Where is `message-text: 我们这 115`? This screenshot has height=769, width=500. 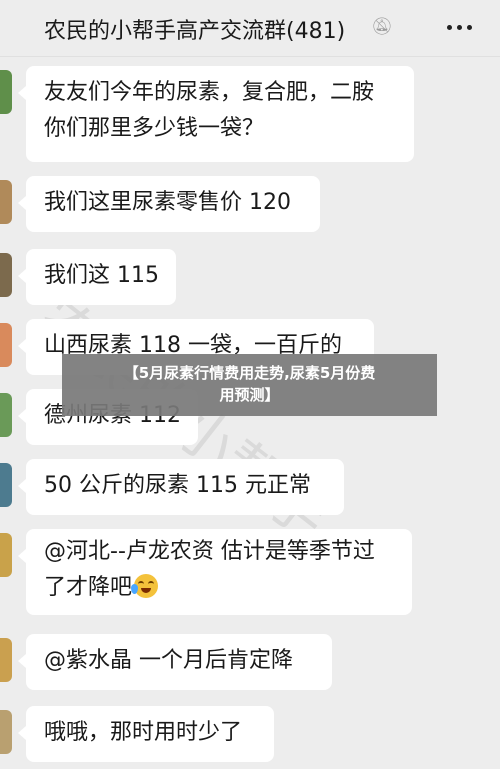
message-text: 我们这 115 is located at coordinates (101, 275).